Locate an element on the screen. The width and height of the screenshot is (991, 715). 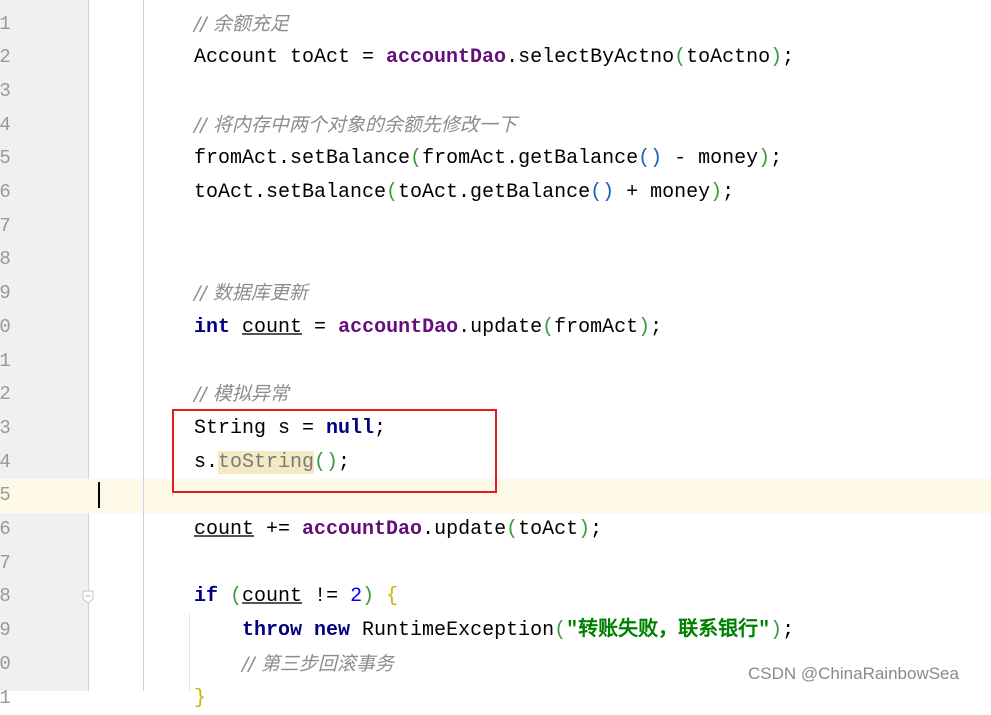
code-text: count += accountDao.update(toAct); is located at coordinates (398, 530).